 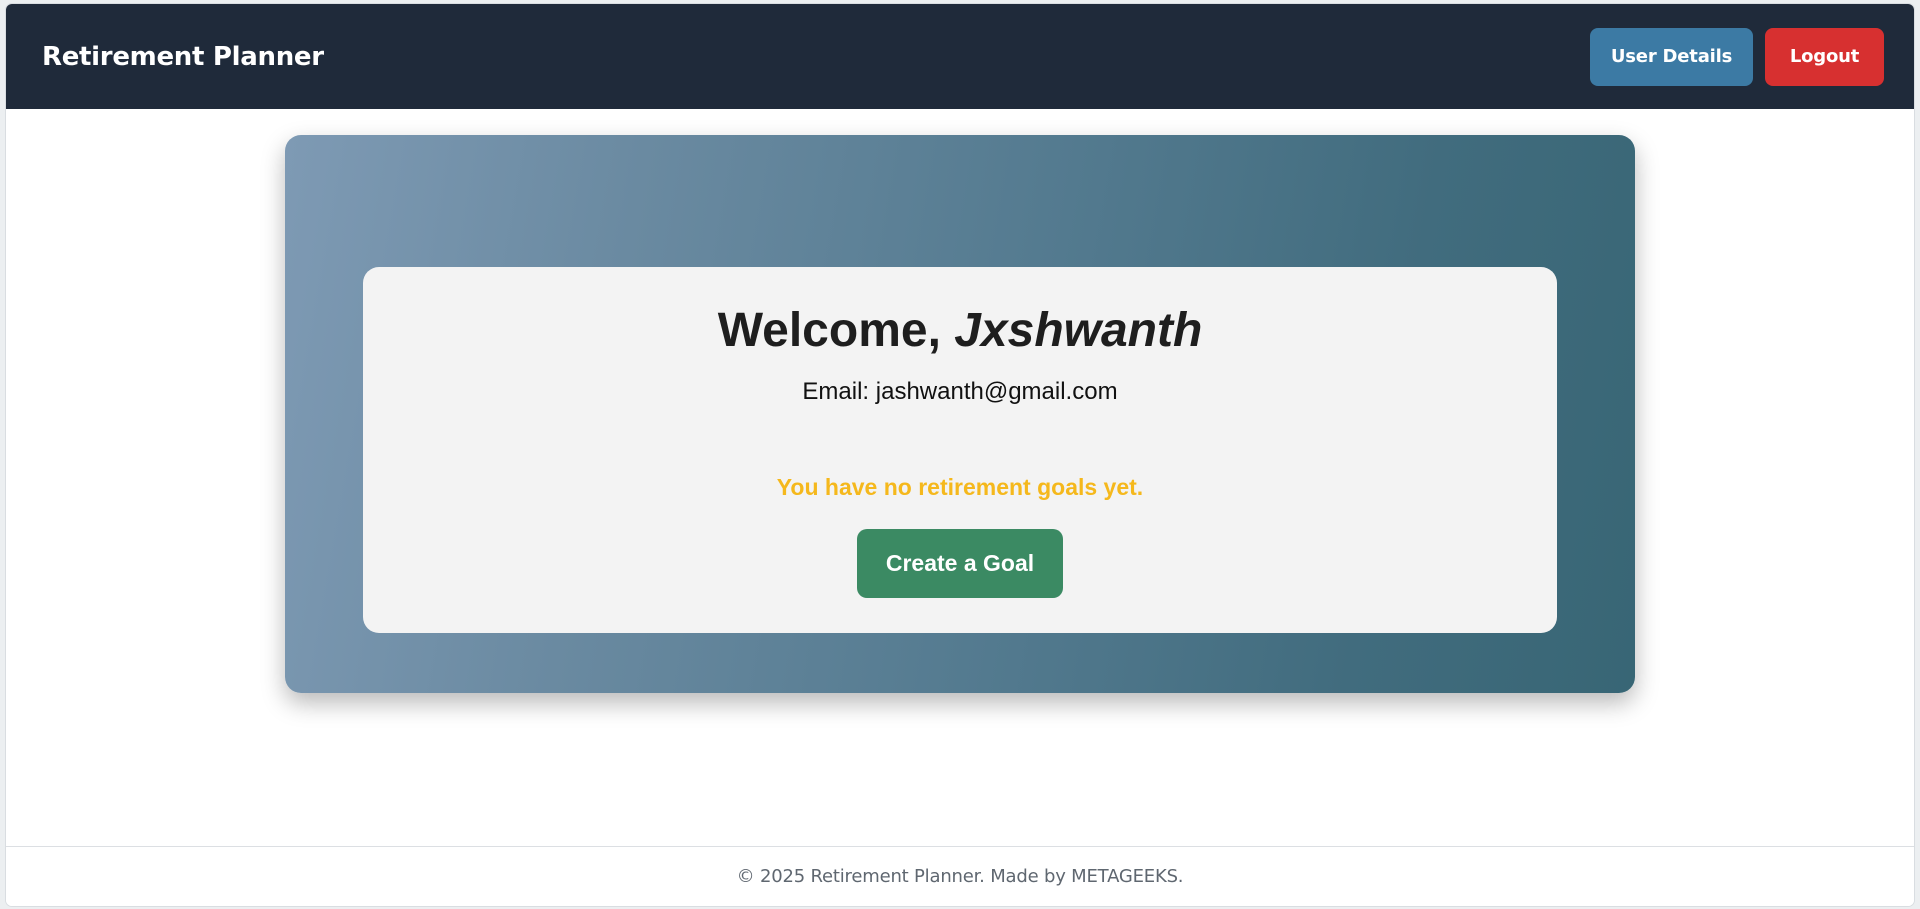 I want to click on welcome-greeting: Welcome,, so click(x=836, y=330).